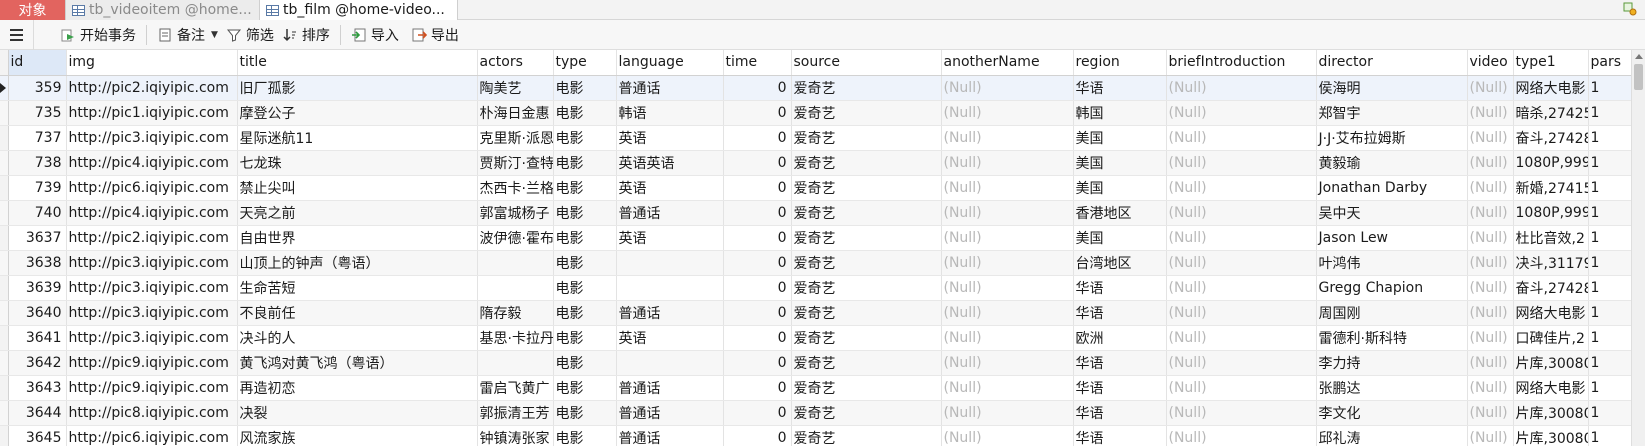 This screenshot has height=446, width=1645. Describe the element at coordinates (515, 113) in the screenshot. I see `cell-actors: 朴海日金惠` at that location.